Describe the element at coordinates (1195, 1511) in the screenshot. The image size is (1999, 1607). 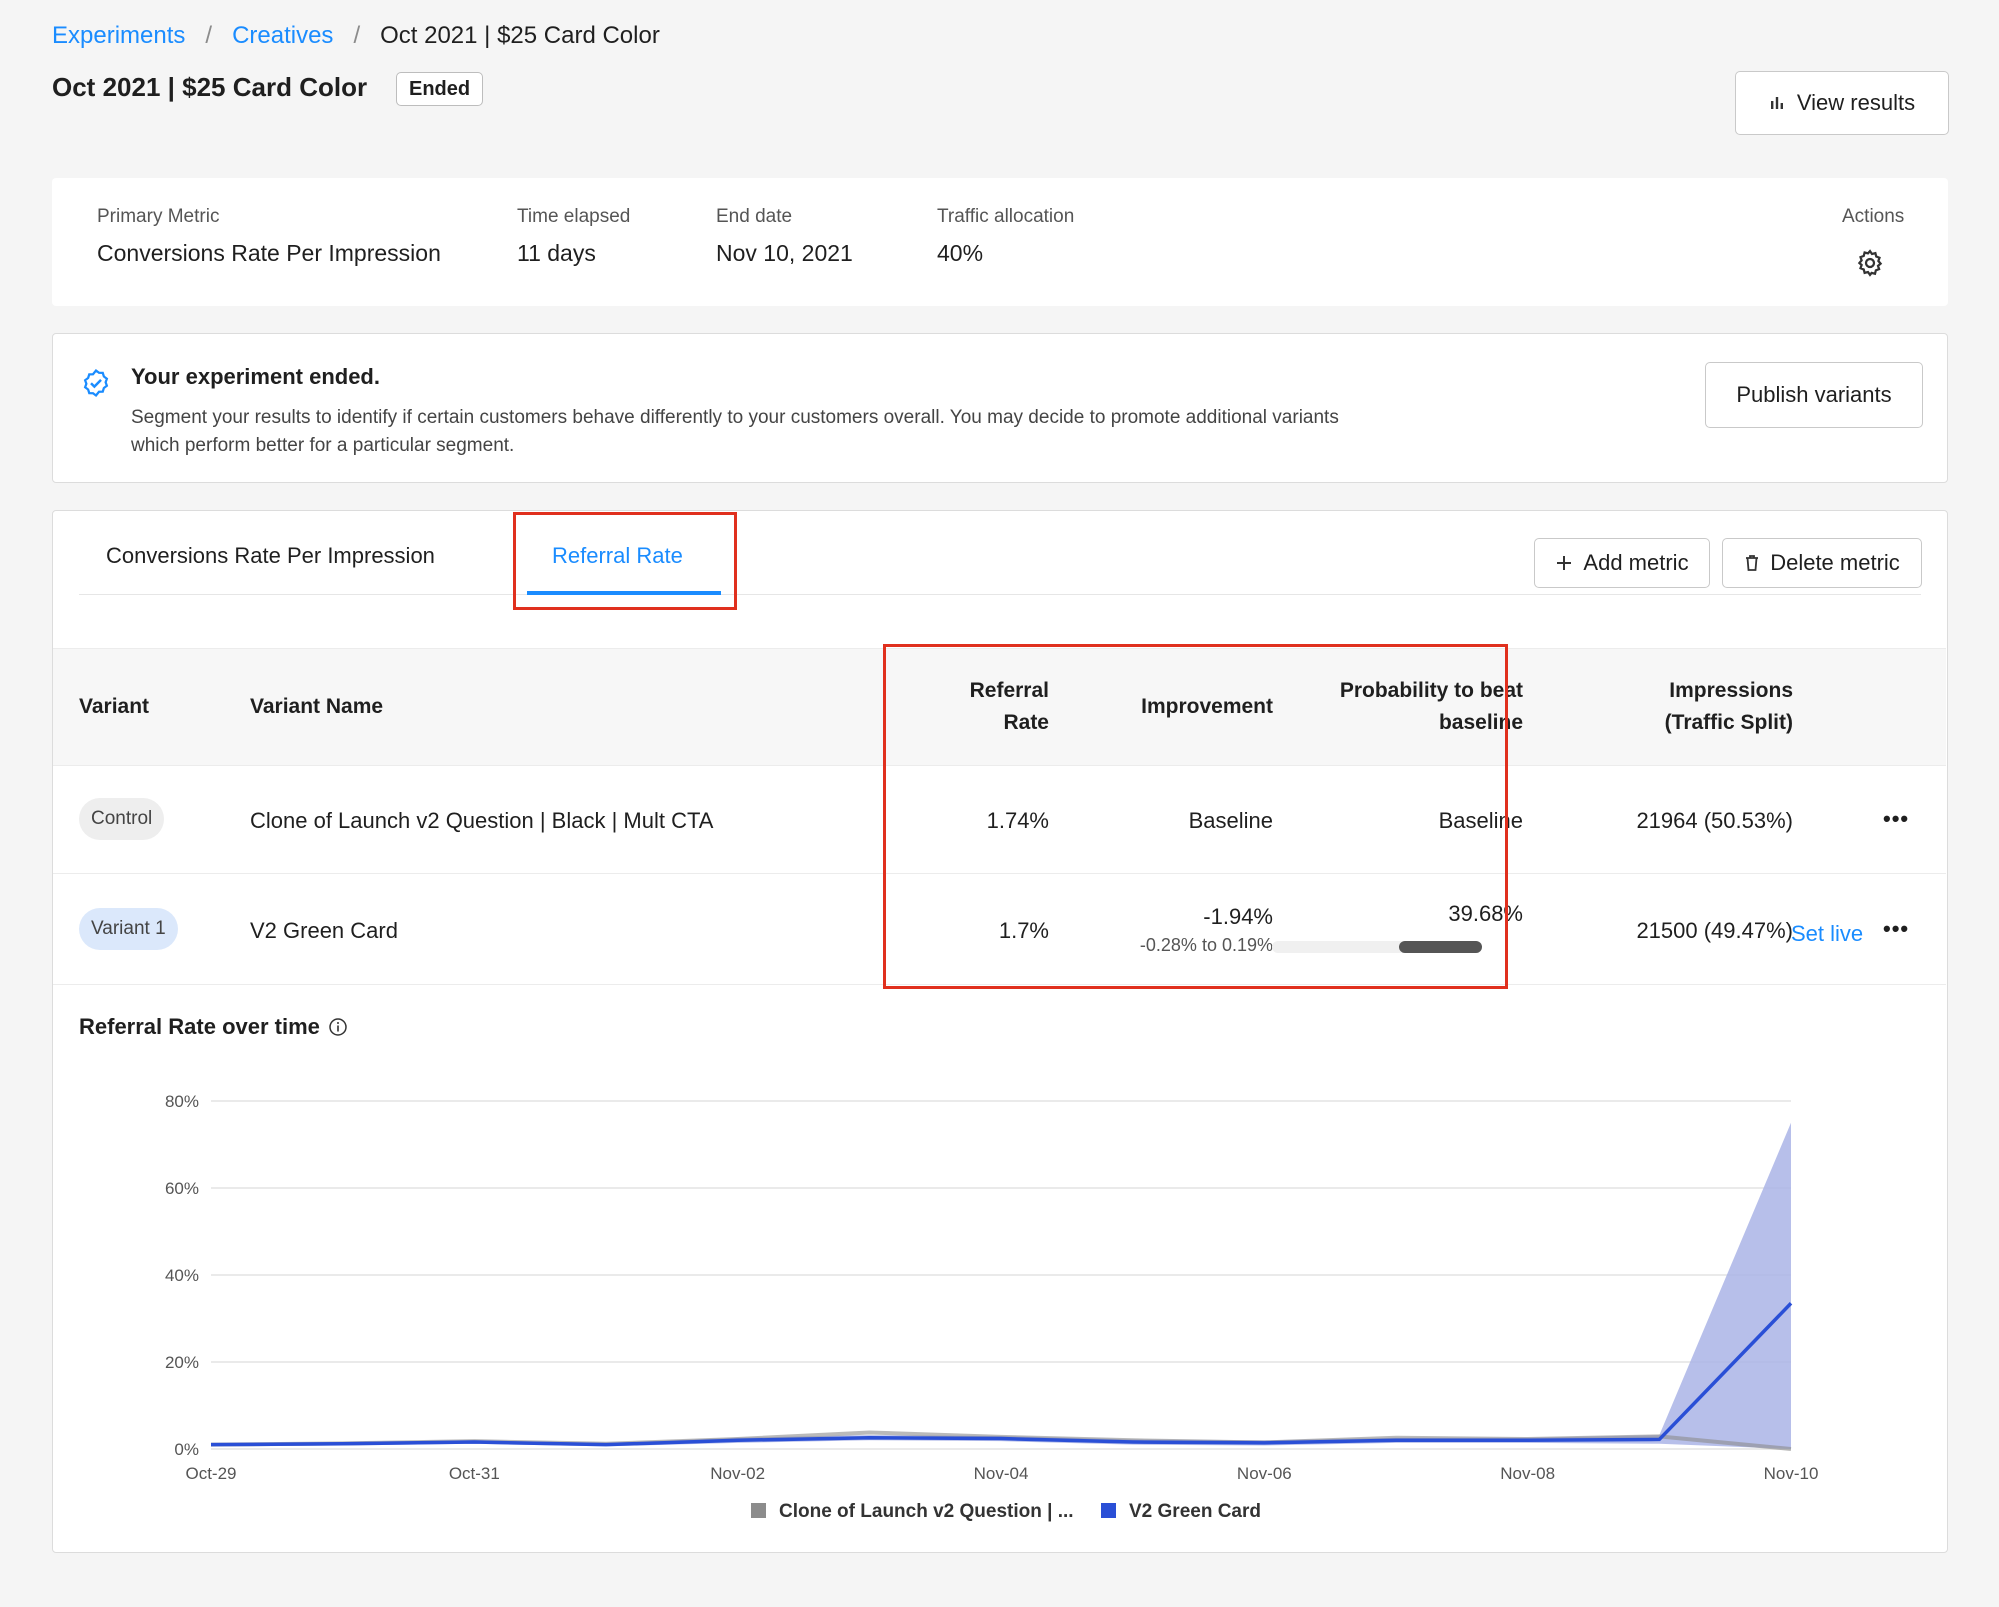
I see `legend-label: V2 Green Card` at that location.